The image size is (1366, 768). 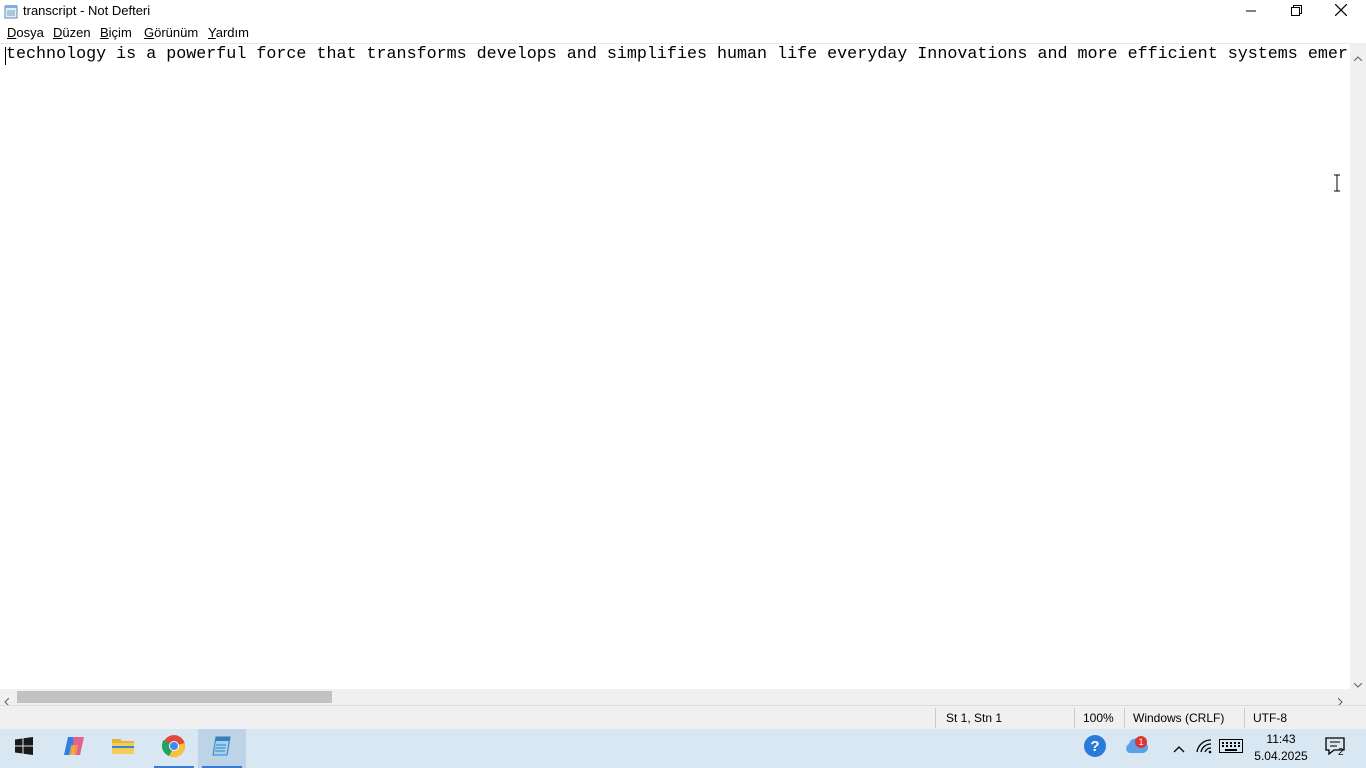 I want to click on cursor-position: St 1, Stn 1, so click(x=974, y=718).